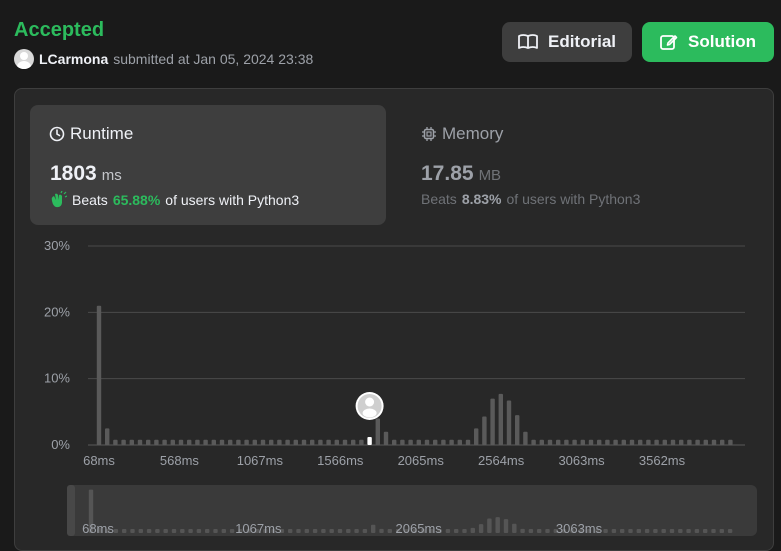  Describe the element at coordinates (73, 173) in the screenshot. I see `runtime-number: 1803` at that location.